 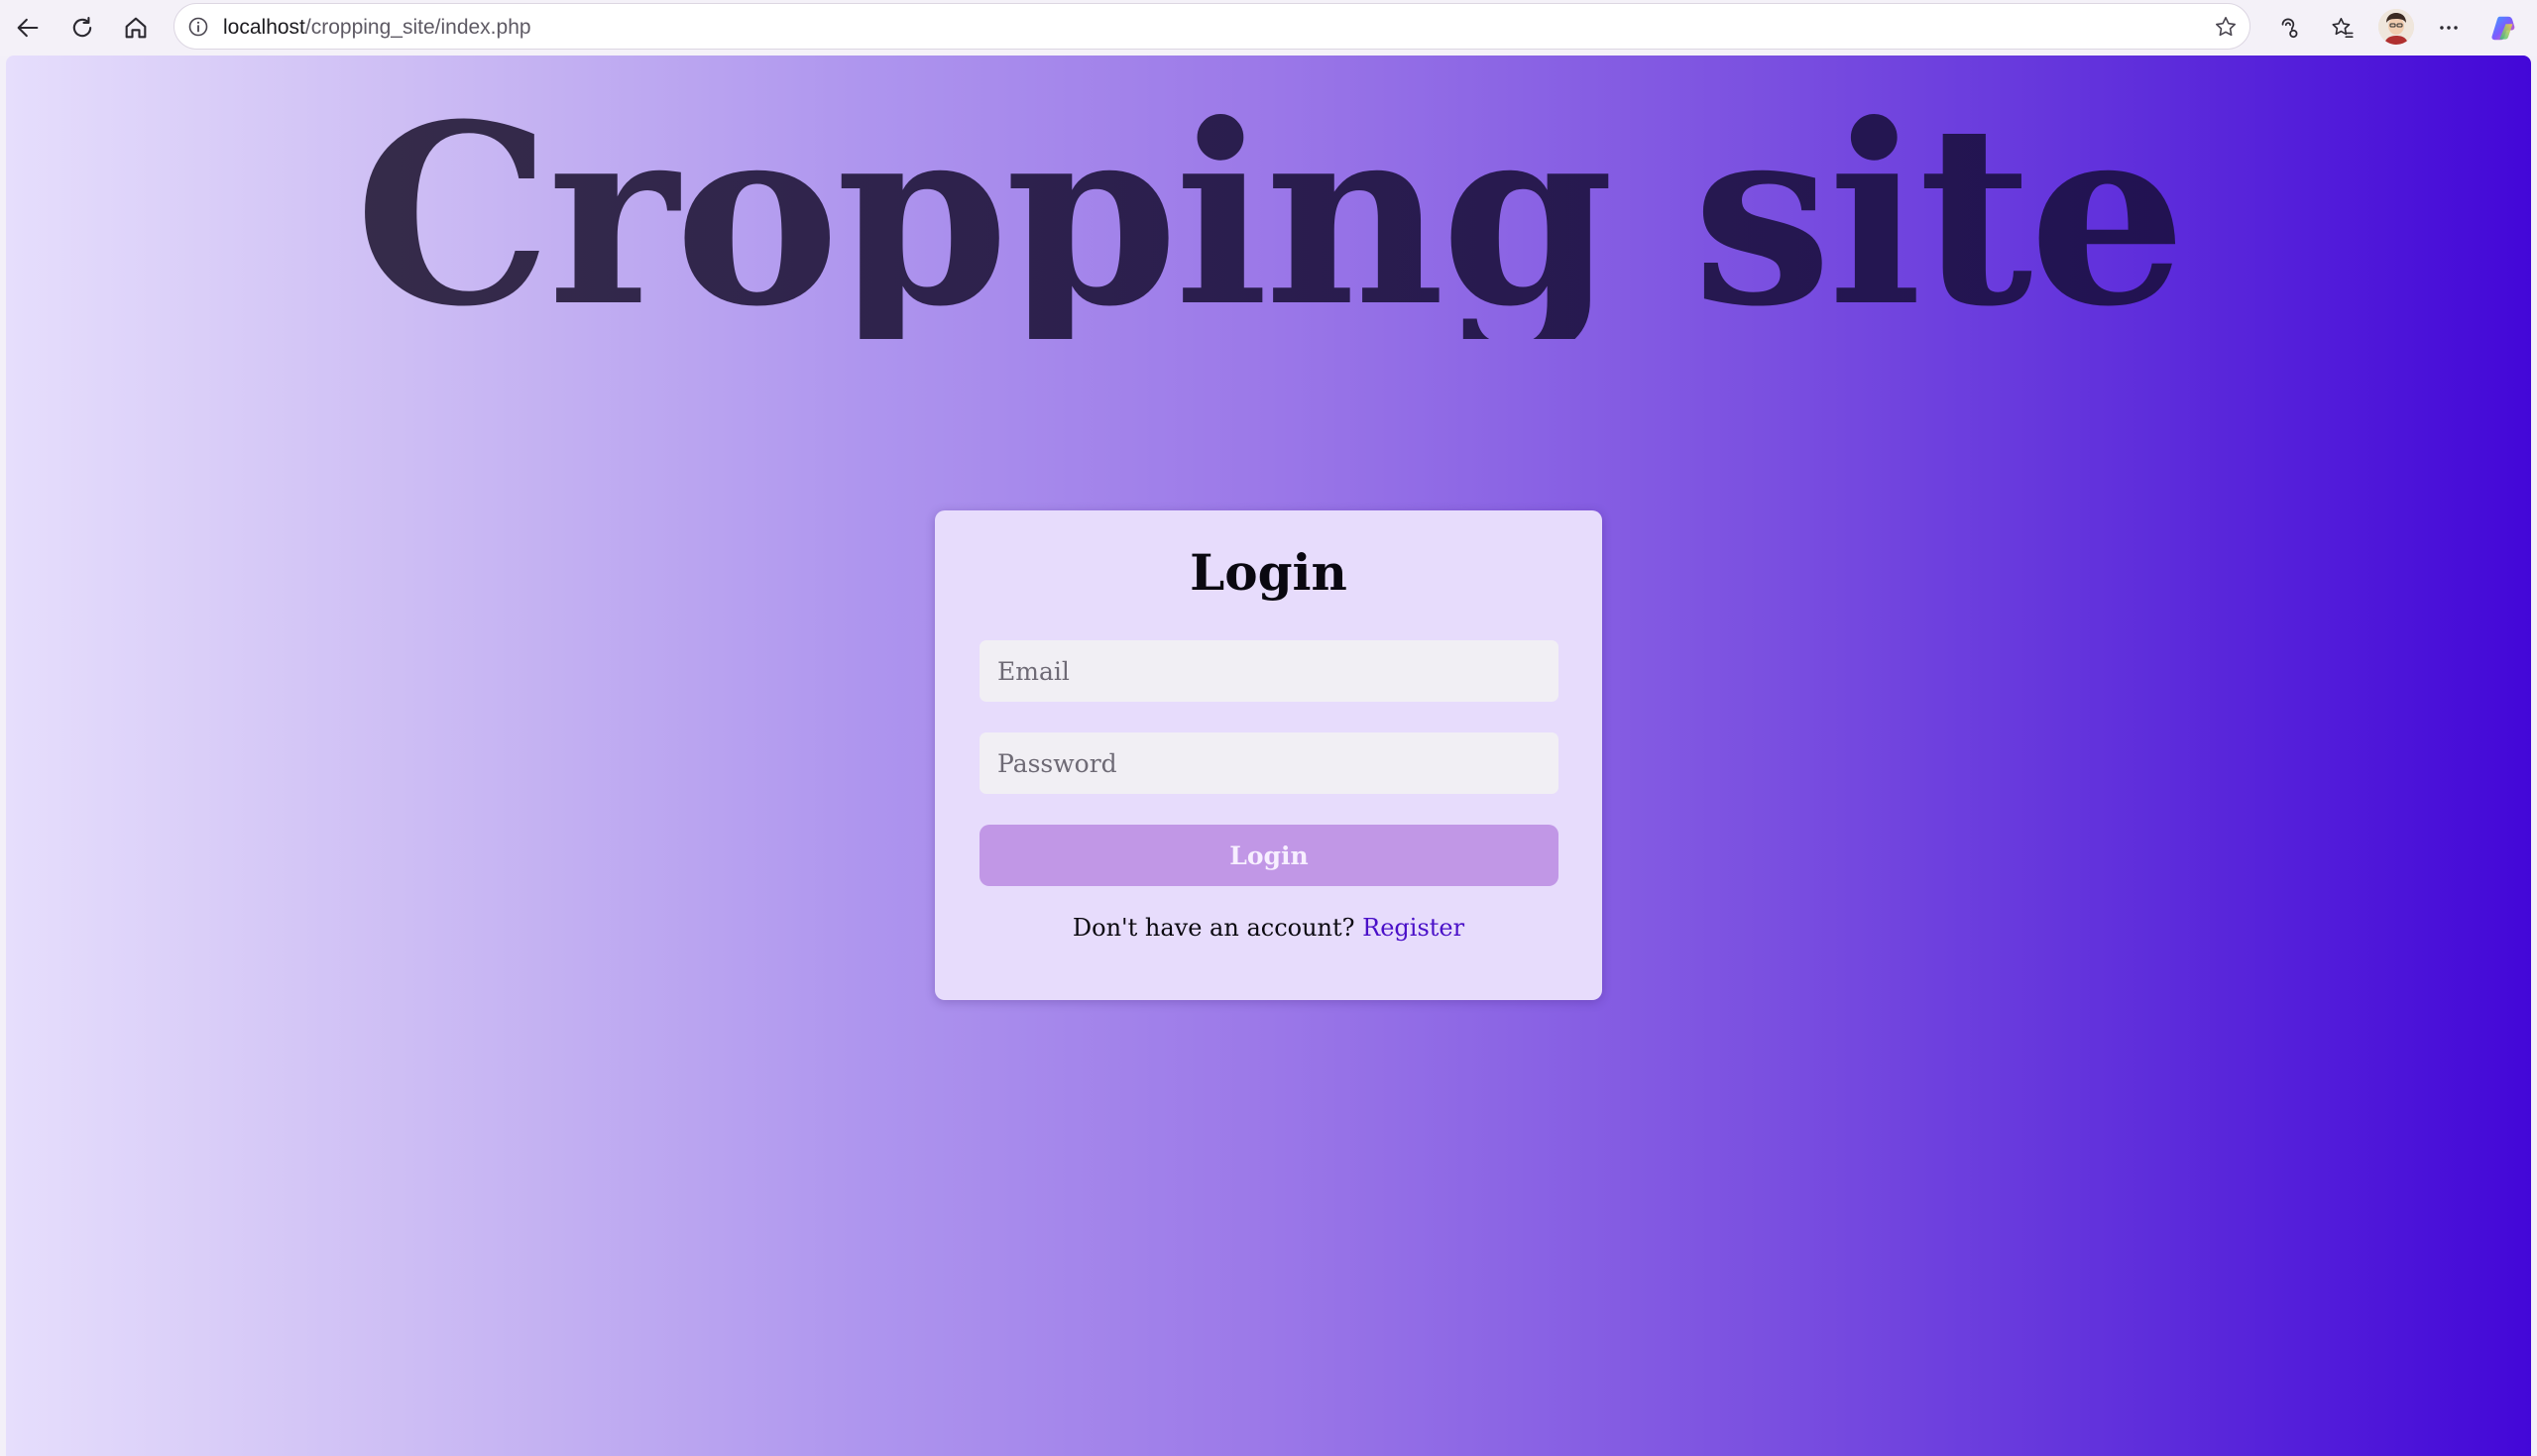 I want to click on favorite-star-button, so click(x=2226, y=27).